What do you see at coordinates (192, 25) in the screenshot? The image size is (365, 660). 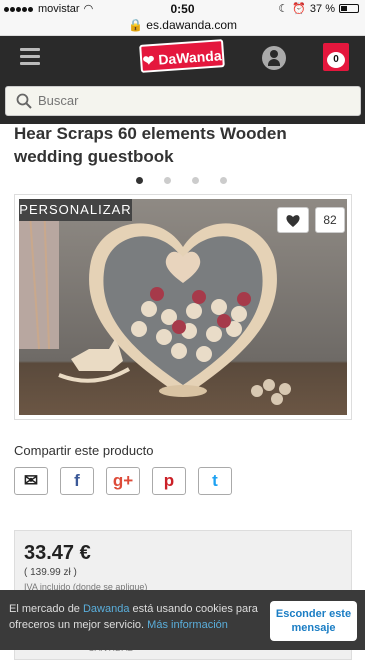 I see `url-text: es.dawanda.com` at bounding box center [192, 25].